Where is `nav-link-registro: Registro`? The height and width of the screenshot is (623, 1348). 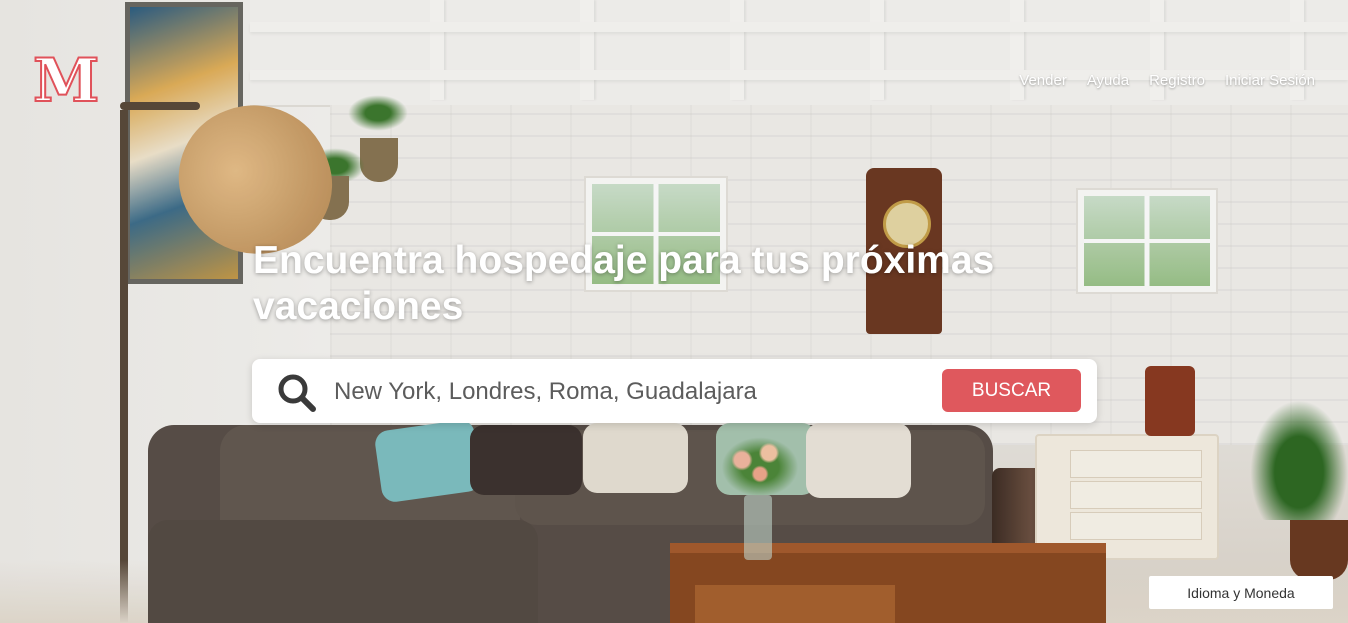
nav-link-registro: Registro is located at coordinates (1177, 80).